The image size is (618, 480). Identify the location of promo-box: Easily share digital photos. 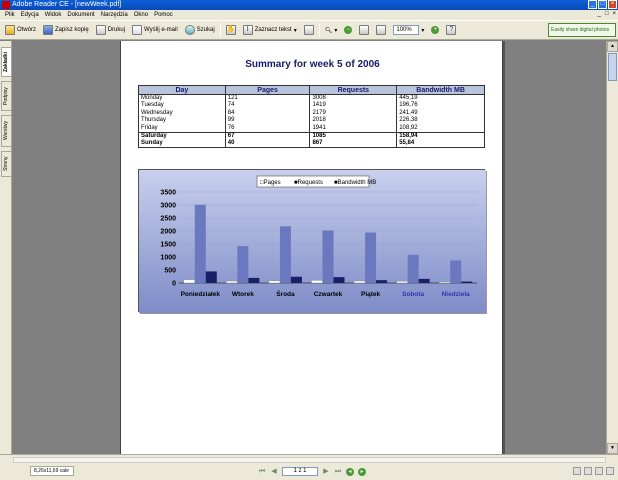
(582, 30).